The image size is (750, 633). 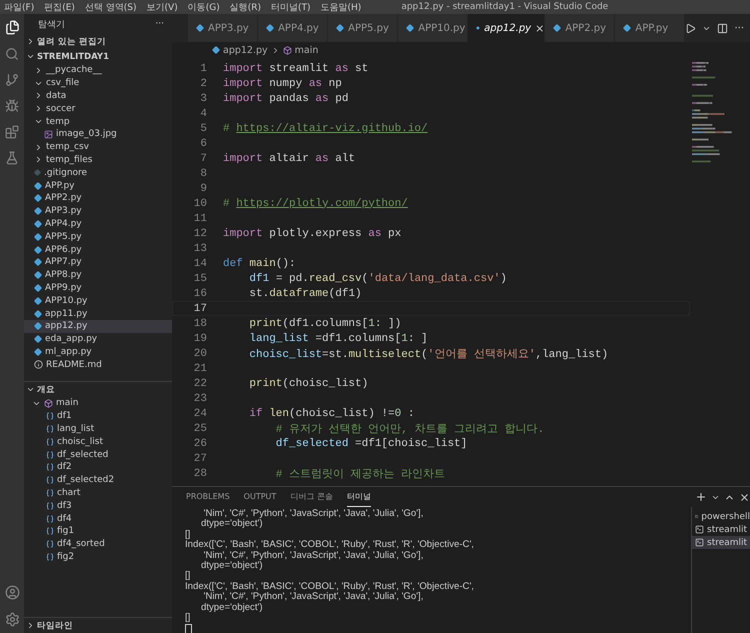 What do you see at coordinates (98, 625) in the screenshot?
I see `section-header: 타임라인` at bounding box center [98, 625].